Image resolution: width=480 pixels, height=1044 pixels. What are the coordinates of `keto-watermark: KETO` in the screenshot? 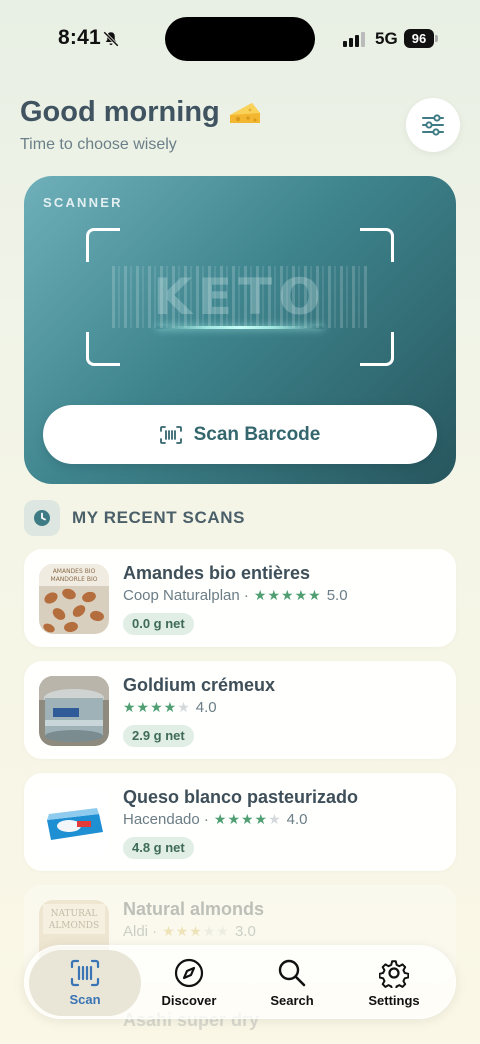 It's located at (240, 297).